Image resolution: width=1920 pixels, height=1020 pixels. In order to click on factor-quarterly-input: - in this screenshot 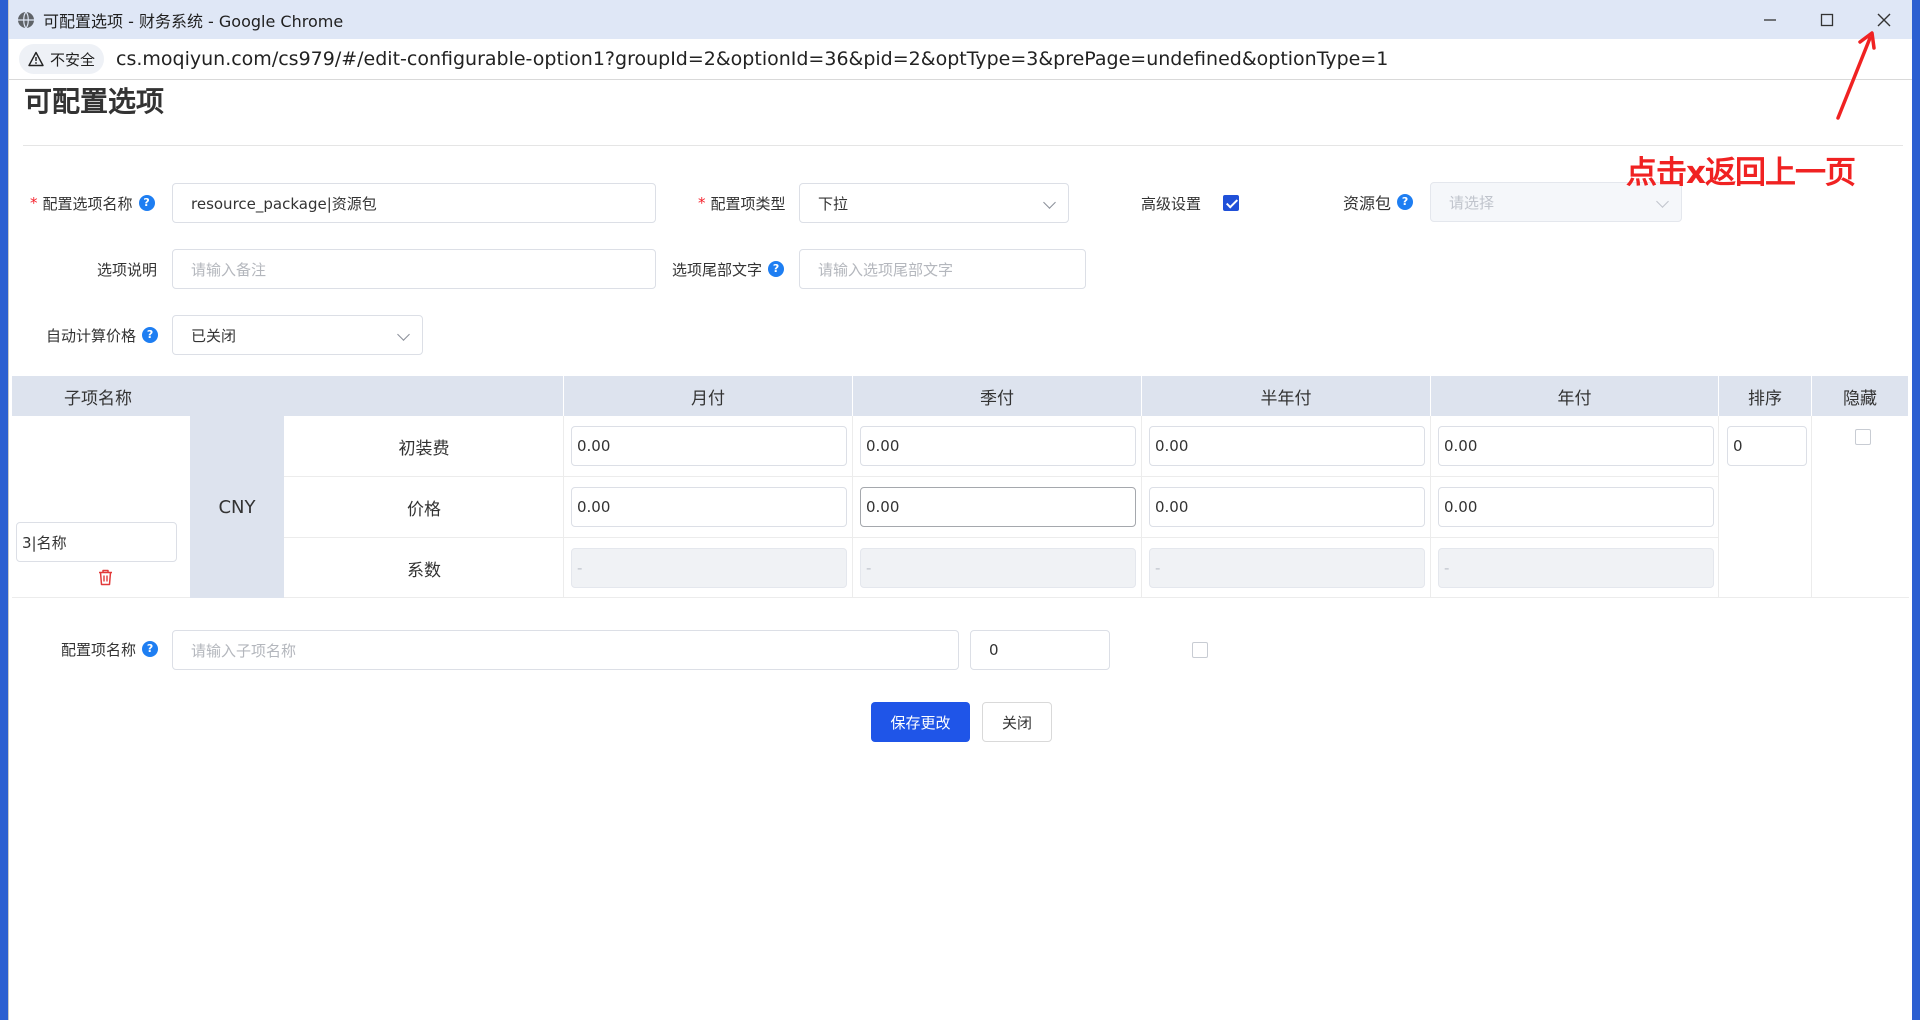, I will do `click(998, 568)`.